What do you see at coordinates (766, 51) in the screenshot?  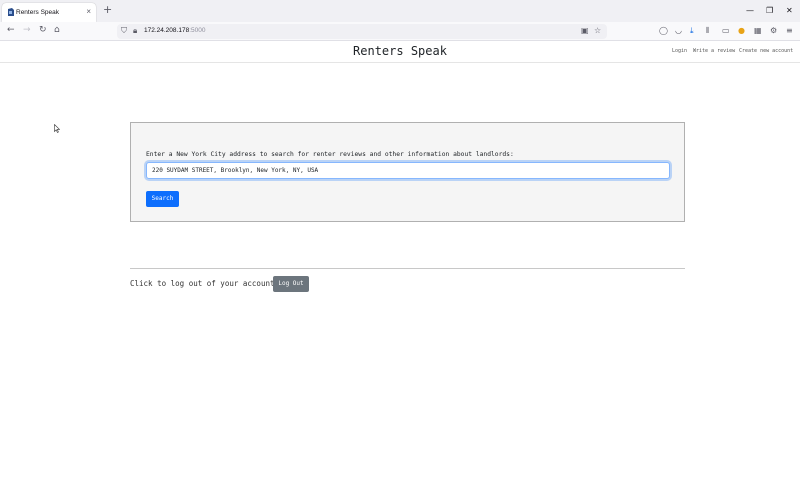 I see `create-account-link: Create new account` at bounding box center [766, 51].